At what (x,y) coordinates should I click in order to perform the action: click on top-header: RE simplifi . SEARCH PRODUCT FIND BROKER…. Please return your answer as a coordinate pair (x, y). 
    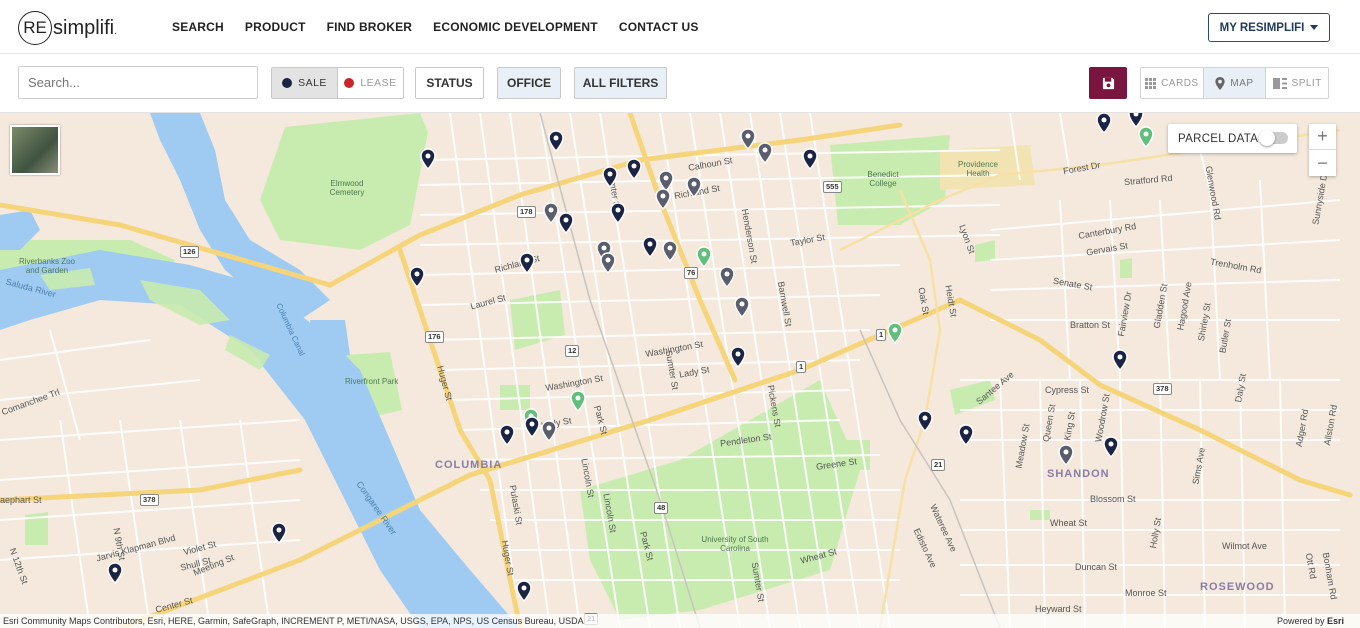
    Looking at the image, I should click on (680, 27).